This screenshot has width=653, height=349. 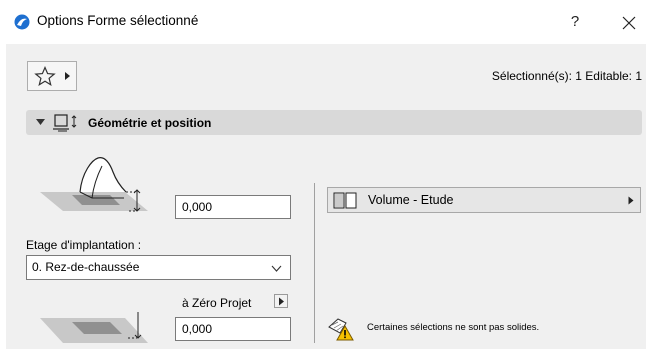 What do you see at coordinates (575, 22) in the screenshot?
I see `help-button: ?` at bounding box center [575, 22].